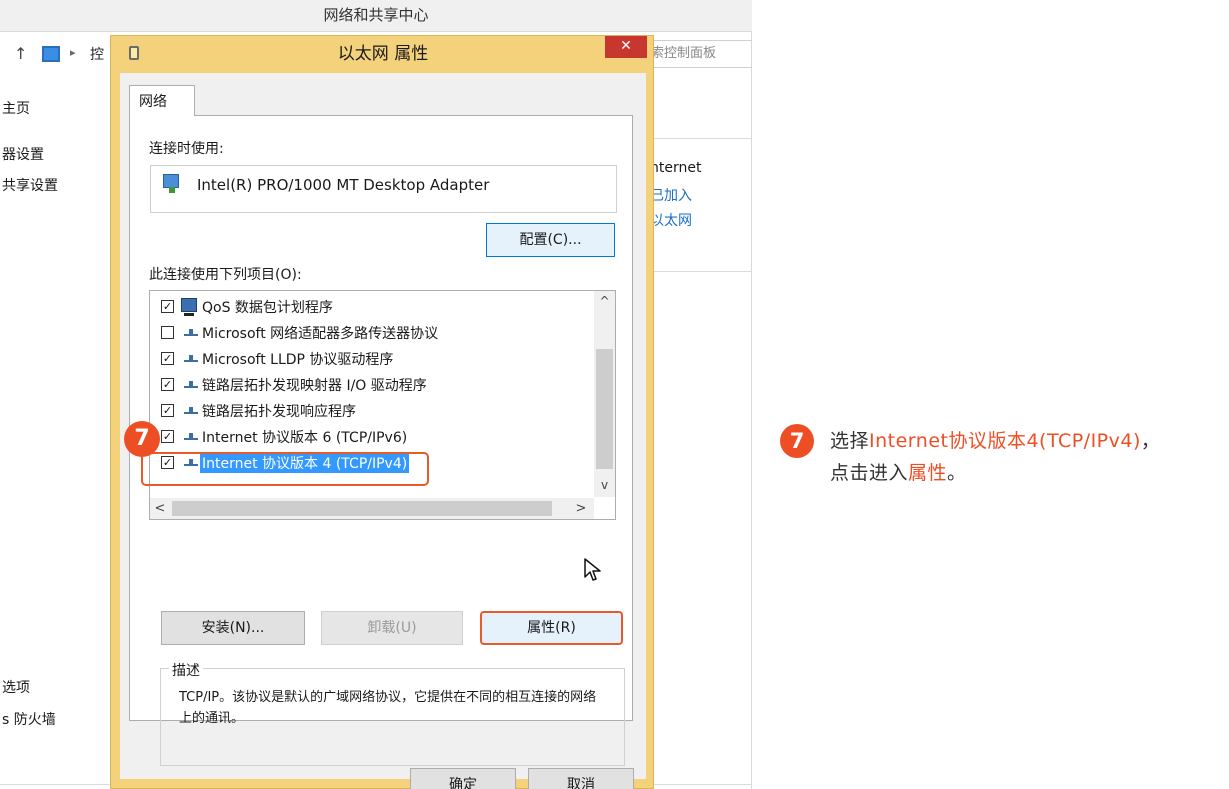  Describe the element at coordinates (370, 412) in the screenshot. I see `list-item: ✓ 链路层拓扑发现响应程序` at that location.